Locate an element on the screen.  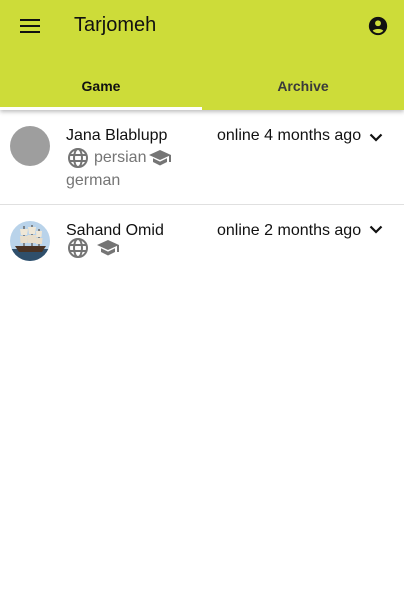
list-item: Sahand Omid online 2 months ago is located at coordinates (202, 245).